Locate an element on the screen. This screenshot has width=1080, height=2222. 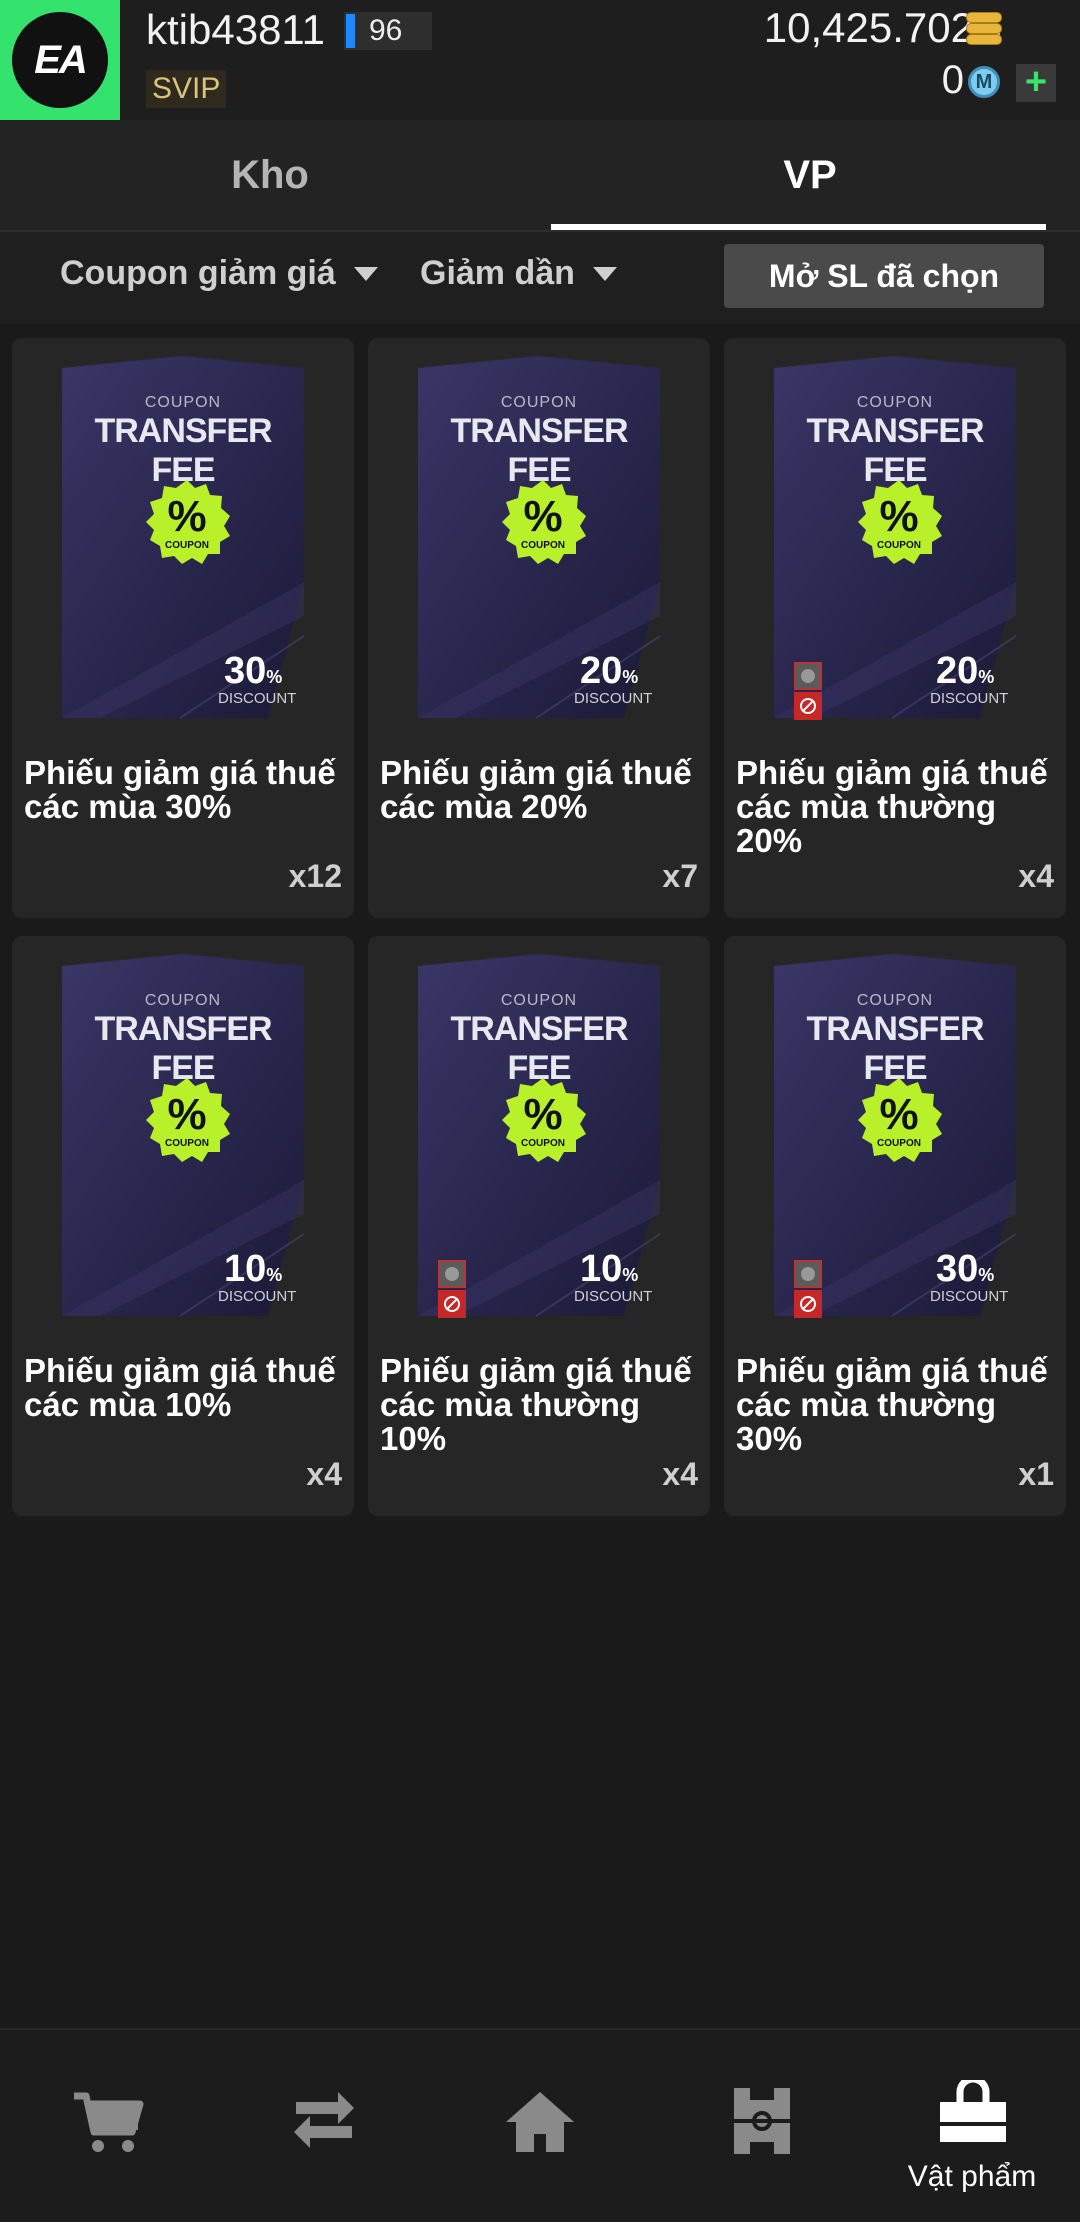
item-name: Phiếu giảm giá thuế các mùa 20% is located at coordinates (536, 789).